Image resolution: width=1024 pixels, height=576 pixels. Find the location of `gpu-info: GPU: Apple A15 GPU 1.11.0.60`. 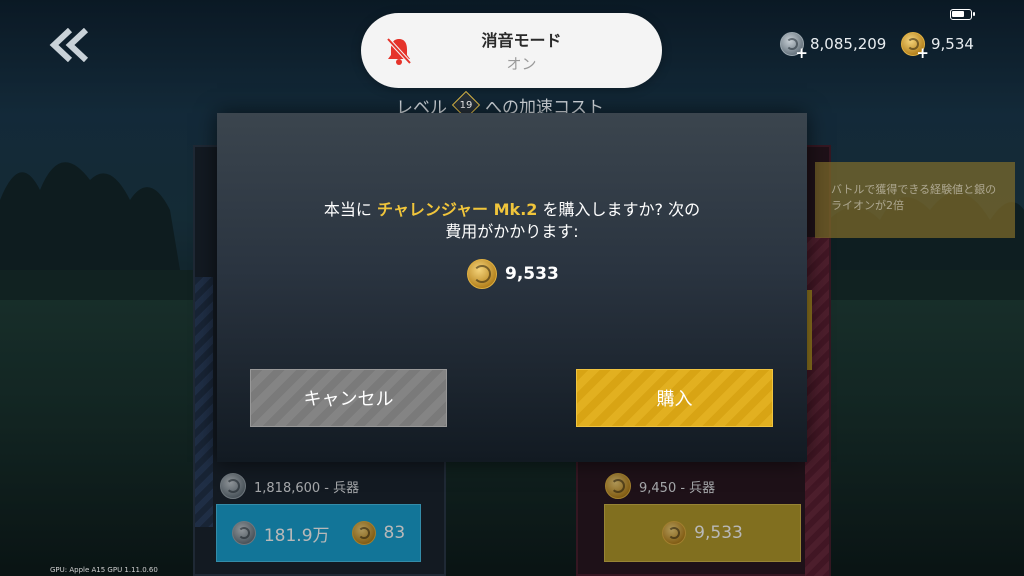

gpu-info: GPU: Apple A15 GPU 1.11.0.60 is located at coordinates (104, 570).